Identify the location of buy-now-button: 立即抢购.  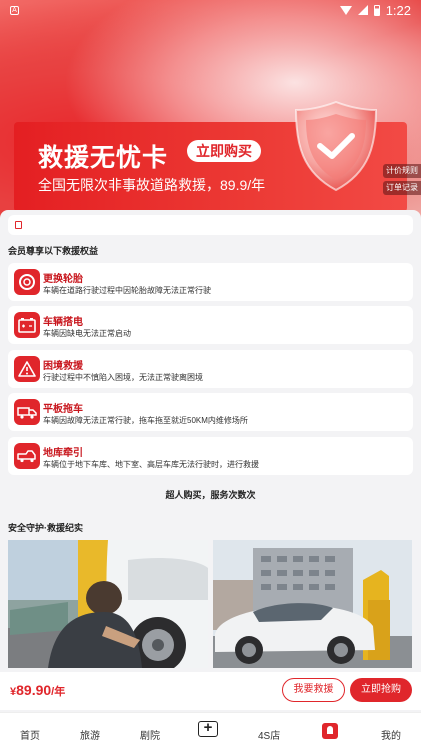
(381, 690).